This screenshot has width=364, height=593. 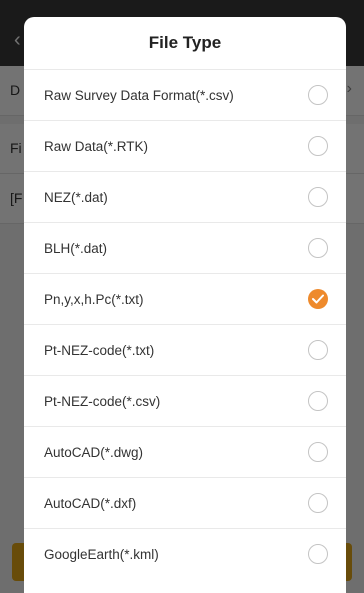 What do you see at coordinates (185, 502) in the screenshot?
I see `file-type-option: AutoCAD(*.dxf)` at bounding box center [185, 502].